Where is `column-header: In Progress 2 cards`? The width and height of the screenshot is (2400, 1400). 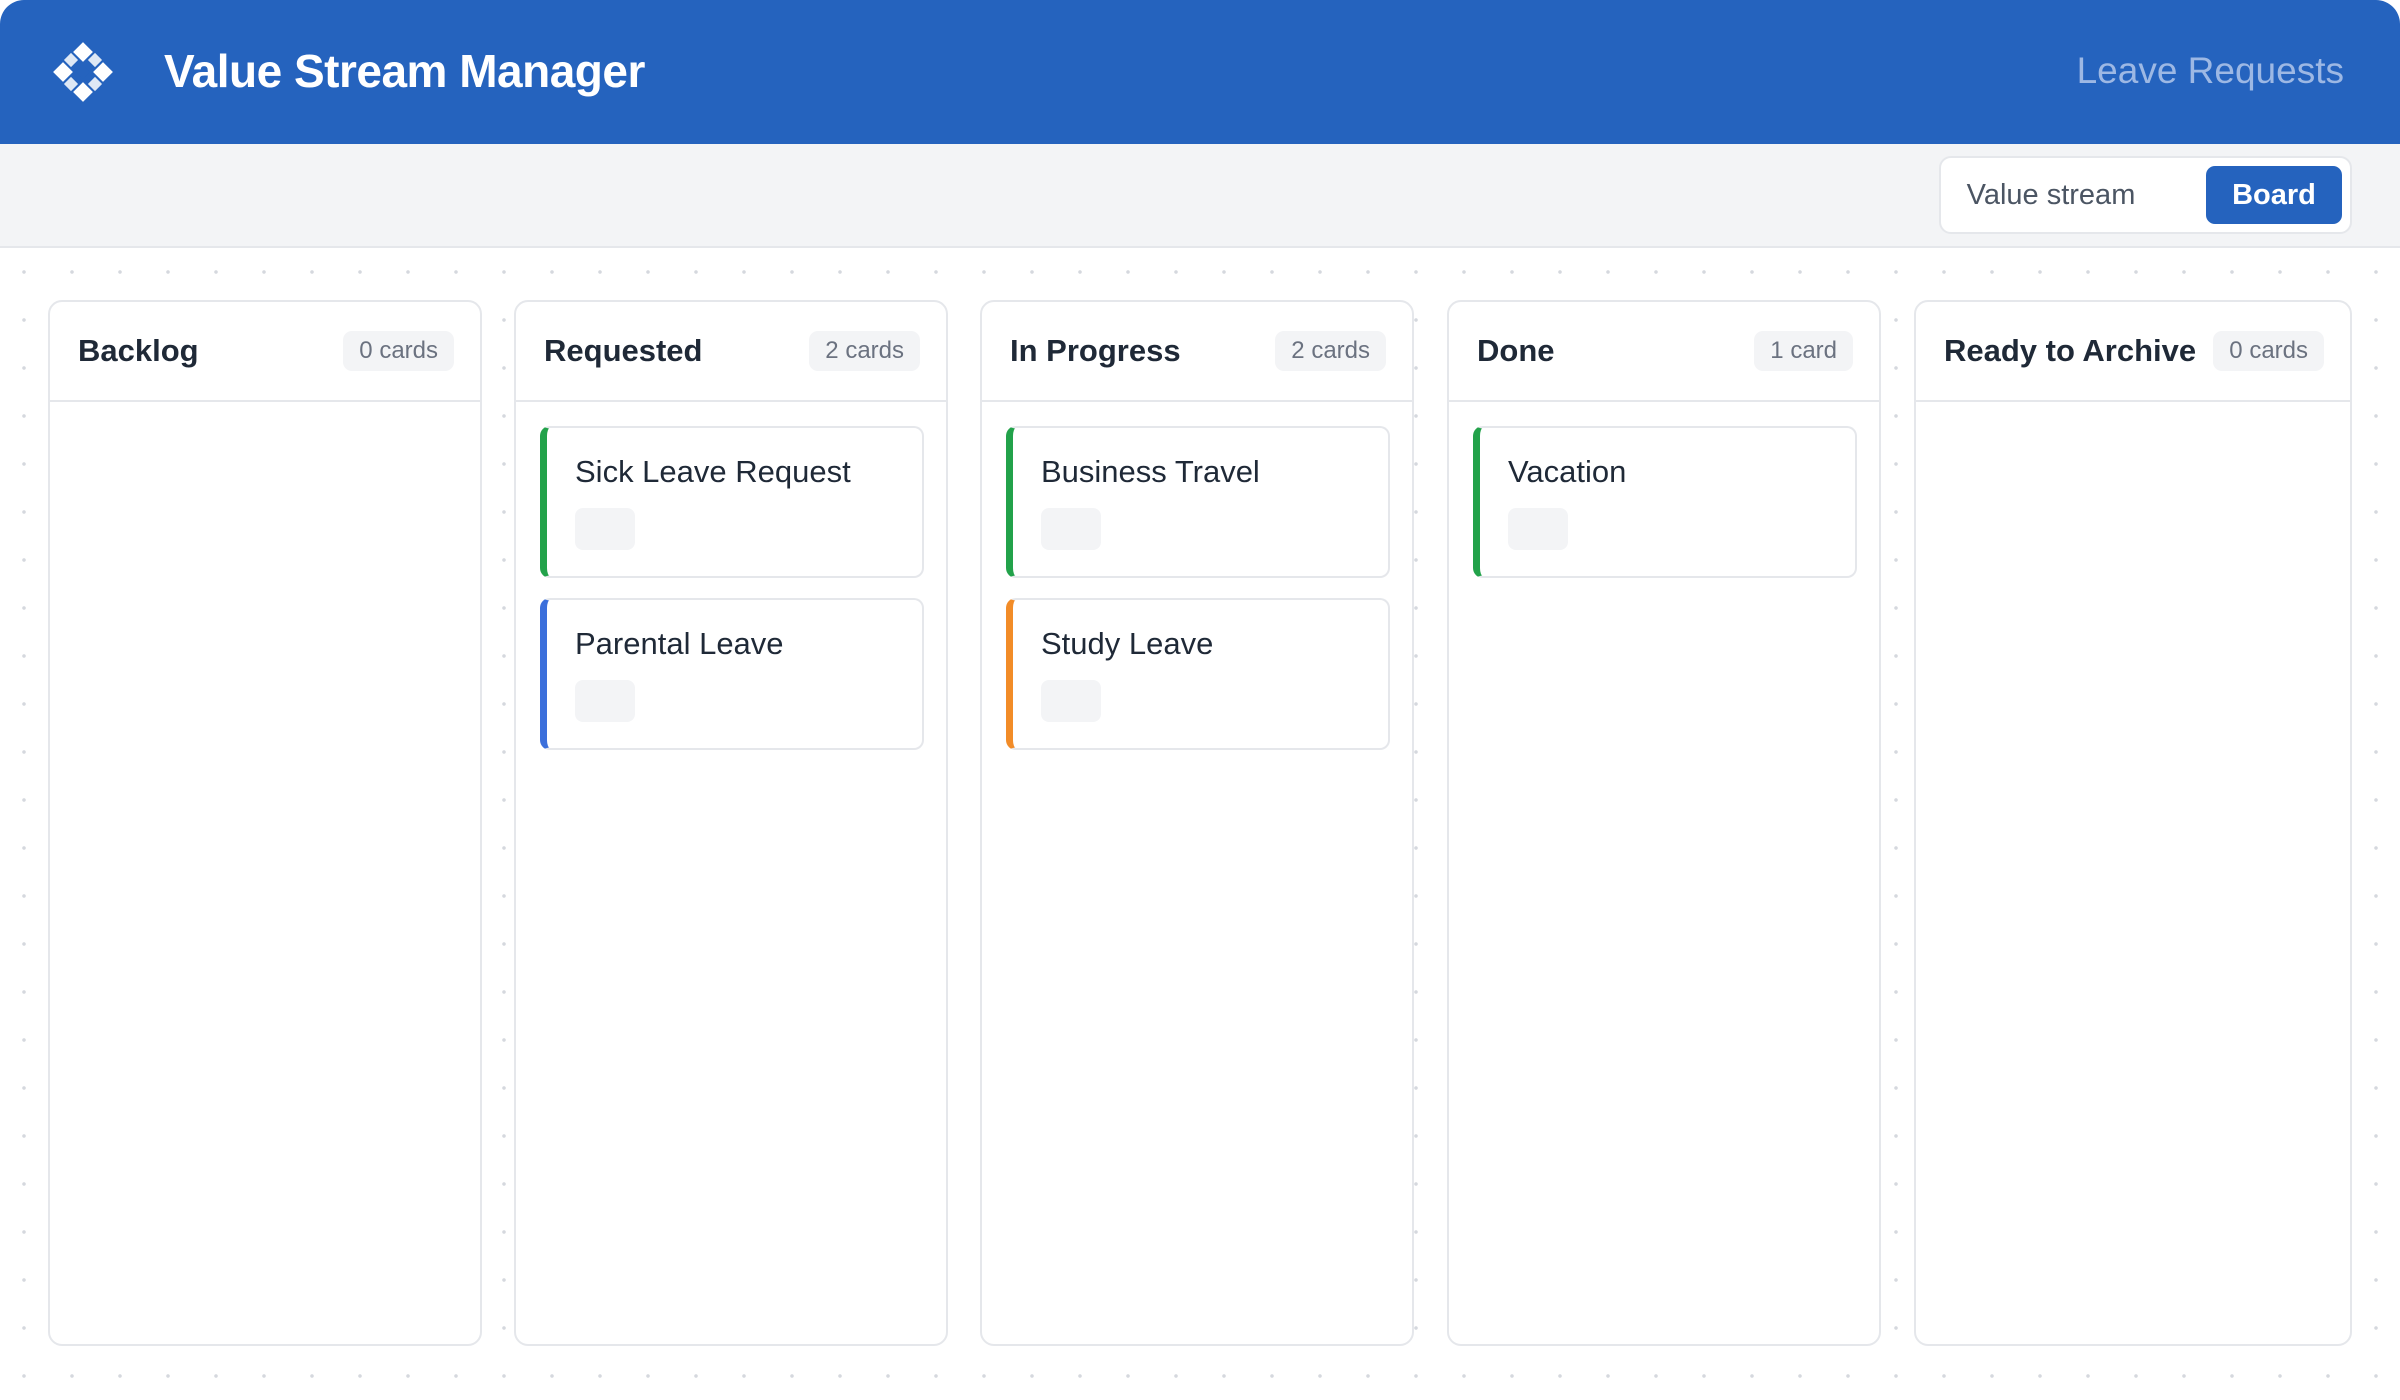 column-header: In Progress 2 cards is located at coordinates (1197, 352).